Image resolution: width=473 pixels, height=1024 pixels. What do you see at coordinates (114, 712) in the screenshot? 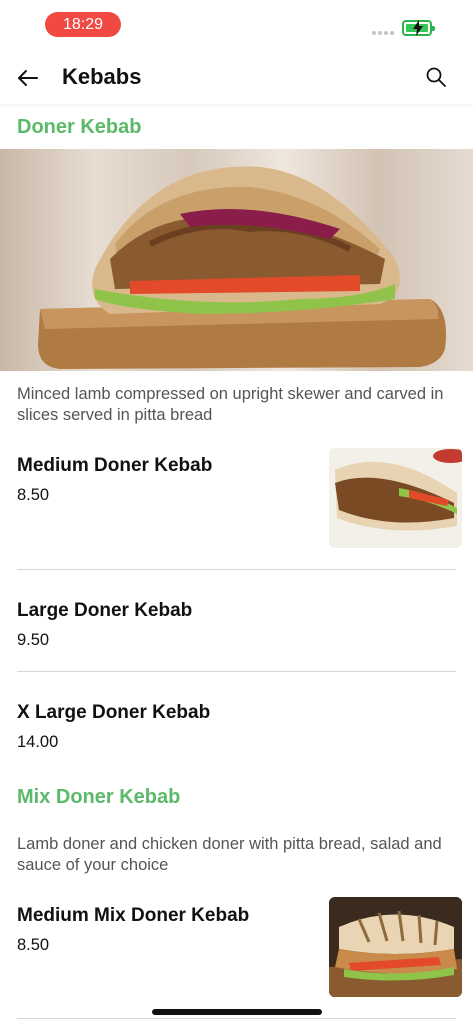
I see `menu-item-name: X Large Doner Kebab` at bounding box center [114, 712].